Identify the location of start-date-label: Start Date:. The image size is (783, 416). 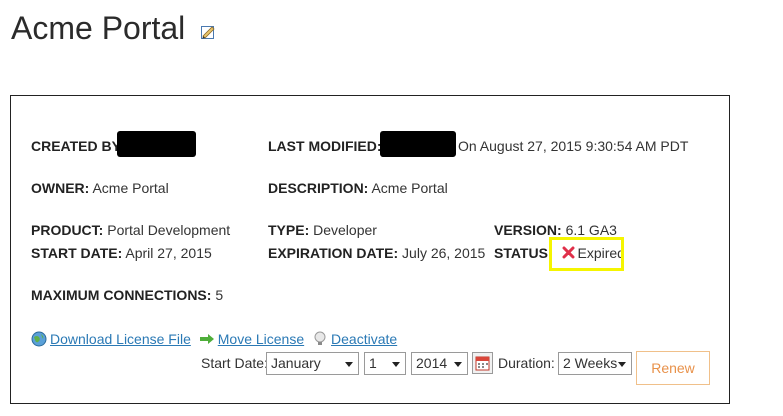
(234, 363).